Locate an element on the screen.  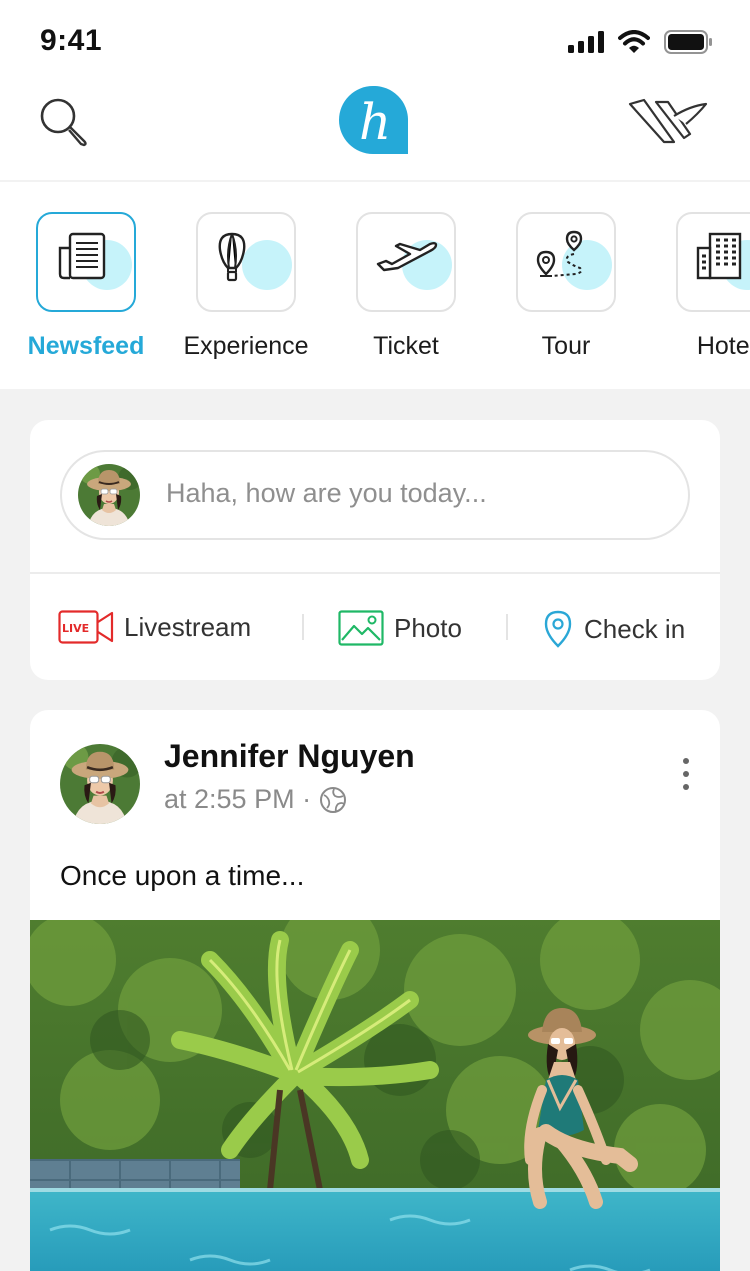
wifi-icon is located at coordinates (634, 41).